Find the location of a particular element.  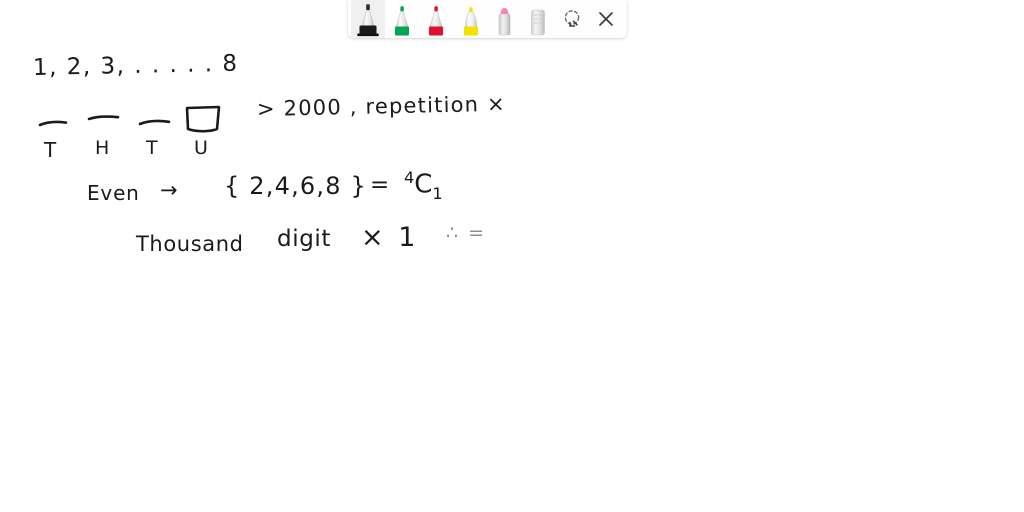

tool-green-marker is located at coordinates (402, 19).